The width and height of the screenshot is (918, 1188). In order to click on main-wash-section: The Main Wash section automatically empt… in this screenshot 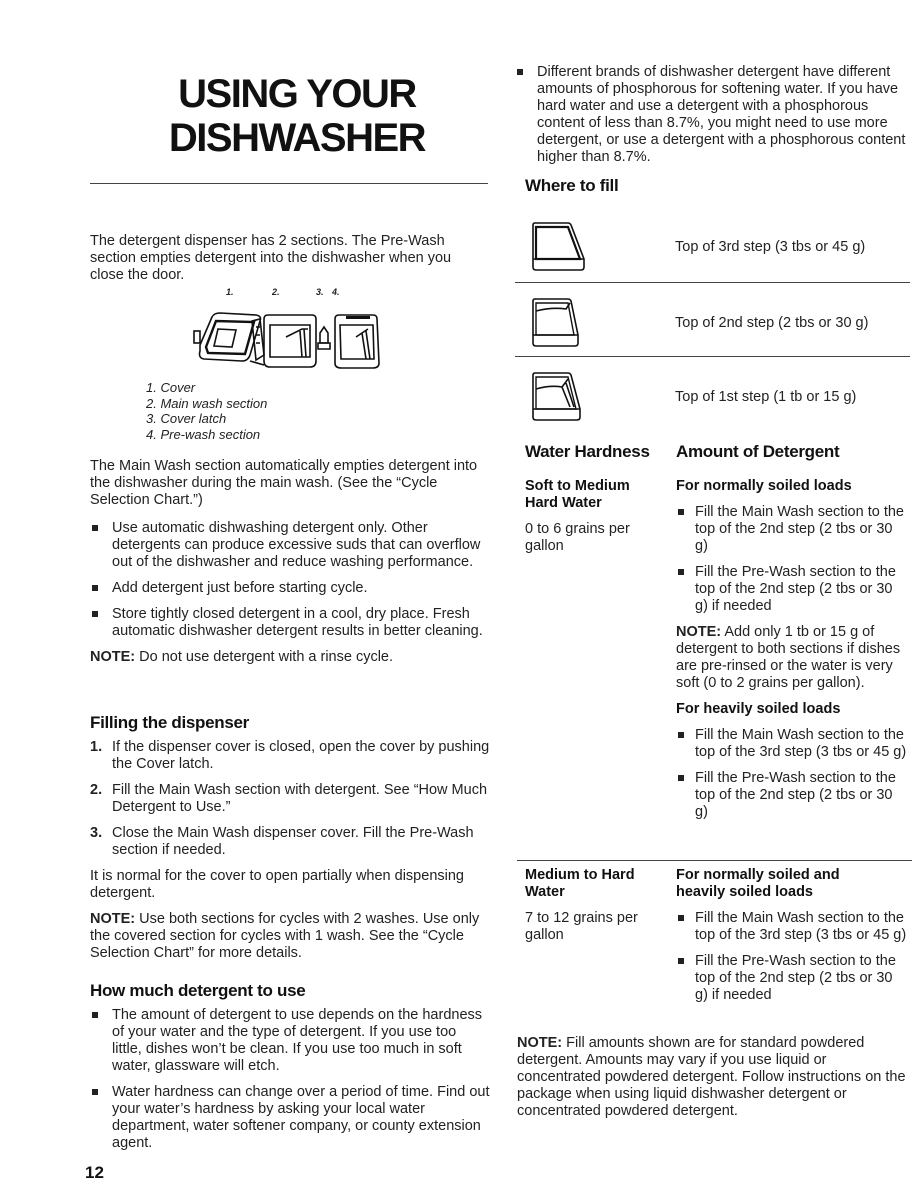, I will do `click(290, 562)`.